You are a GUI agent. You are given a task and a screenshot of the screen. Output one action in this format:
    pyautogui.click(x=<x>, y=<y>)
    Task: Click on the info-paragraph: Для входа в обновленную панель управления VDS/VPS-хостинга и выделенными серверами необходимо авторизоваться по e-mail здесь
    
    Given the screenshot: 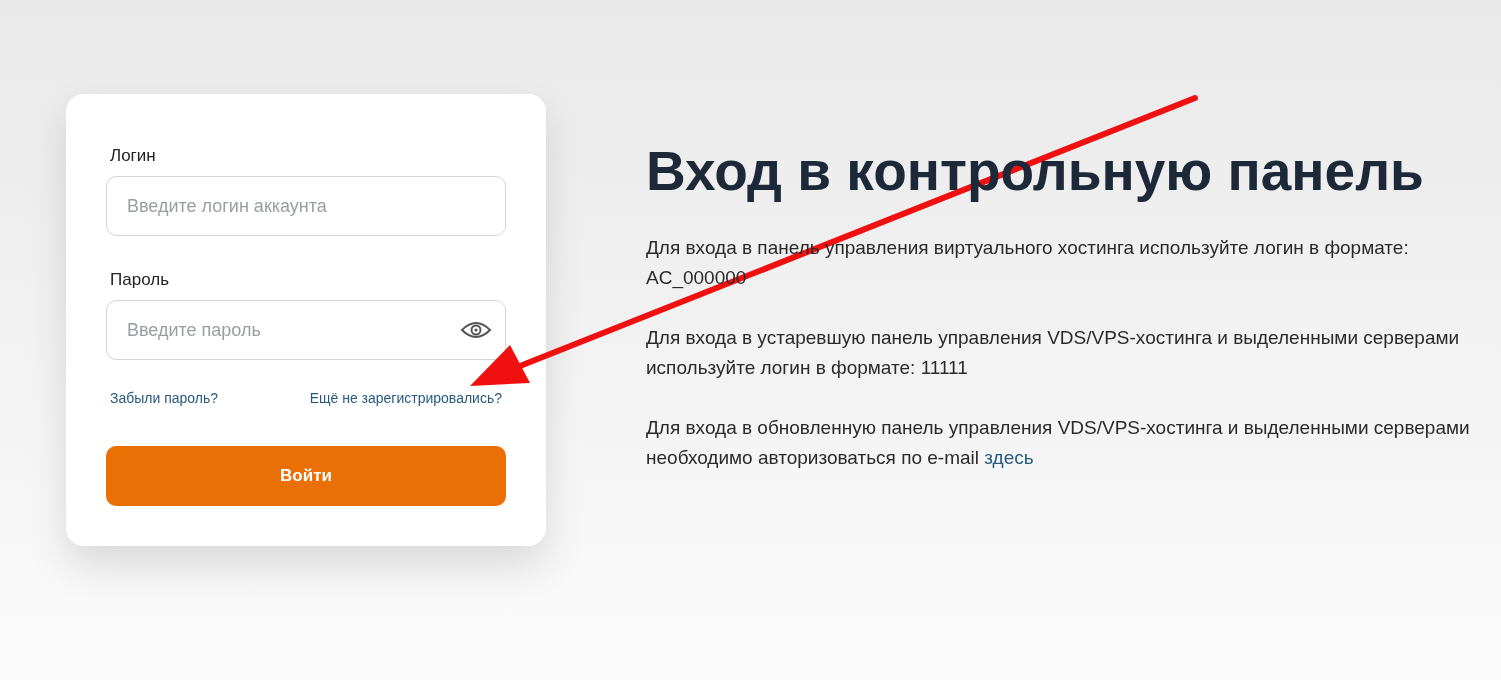 What is the action you would take?
    pyautogui.click(x=1058, y=443)
    